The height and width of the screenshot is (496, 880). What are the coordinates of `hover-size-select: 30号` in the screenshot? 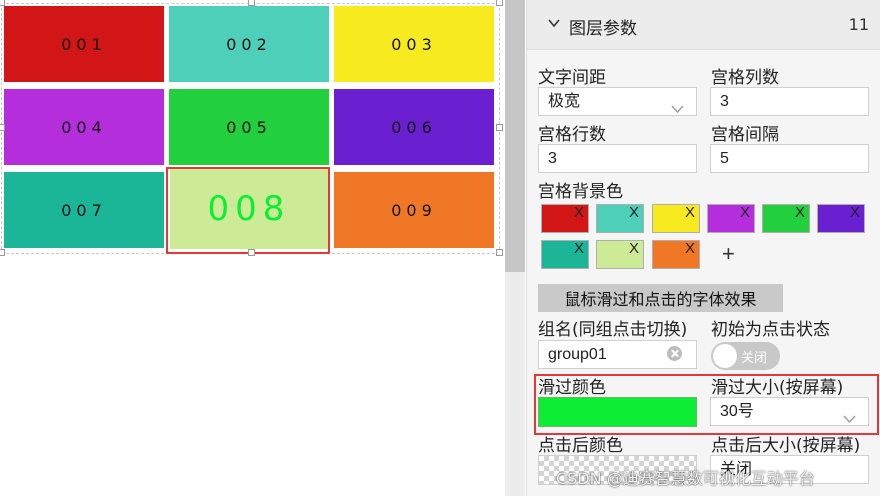 It's located at (789, 411).